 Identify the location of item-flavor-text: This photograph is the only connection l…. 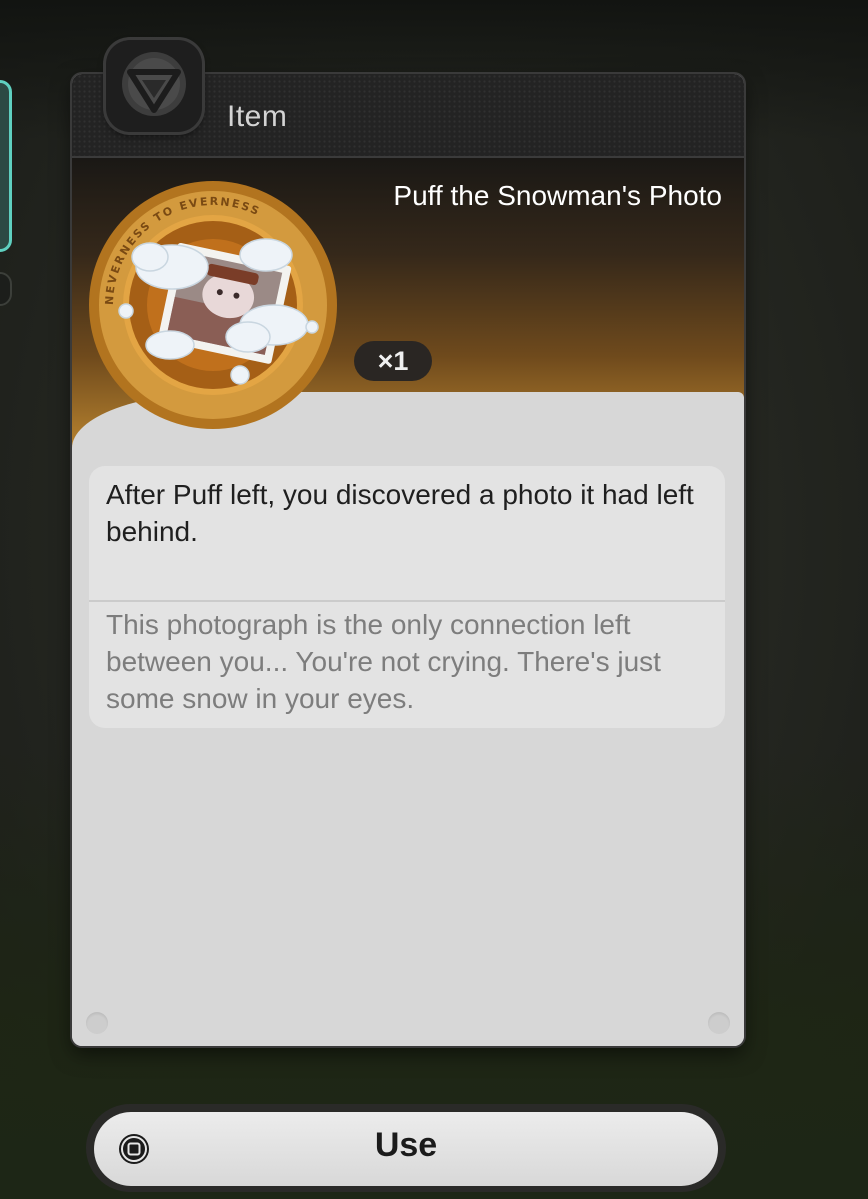
(383, 661).